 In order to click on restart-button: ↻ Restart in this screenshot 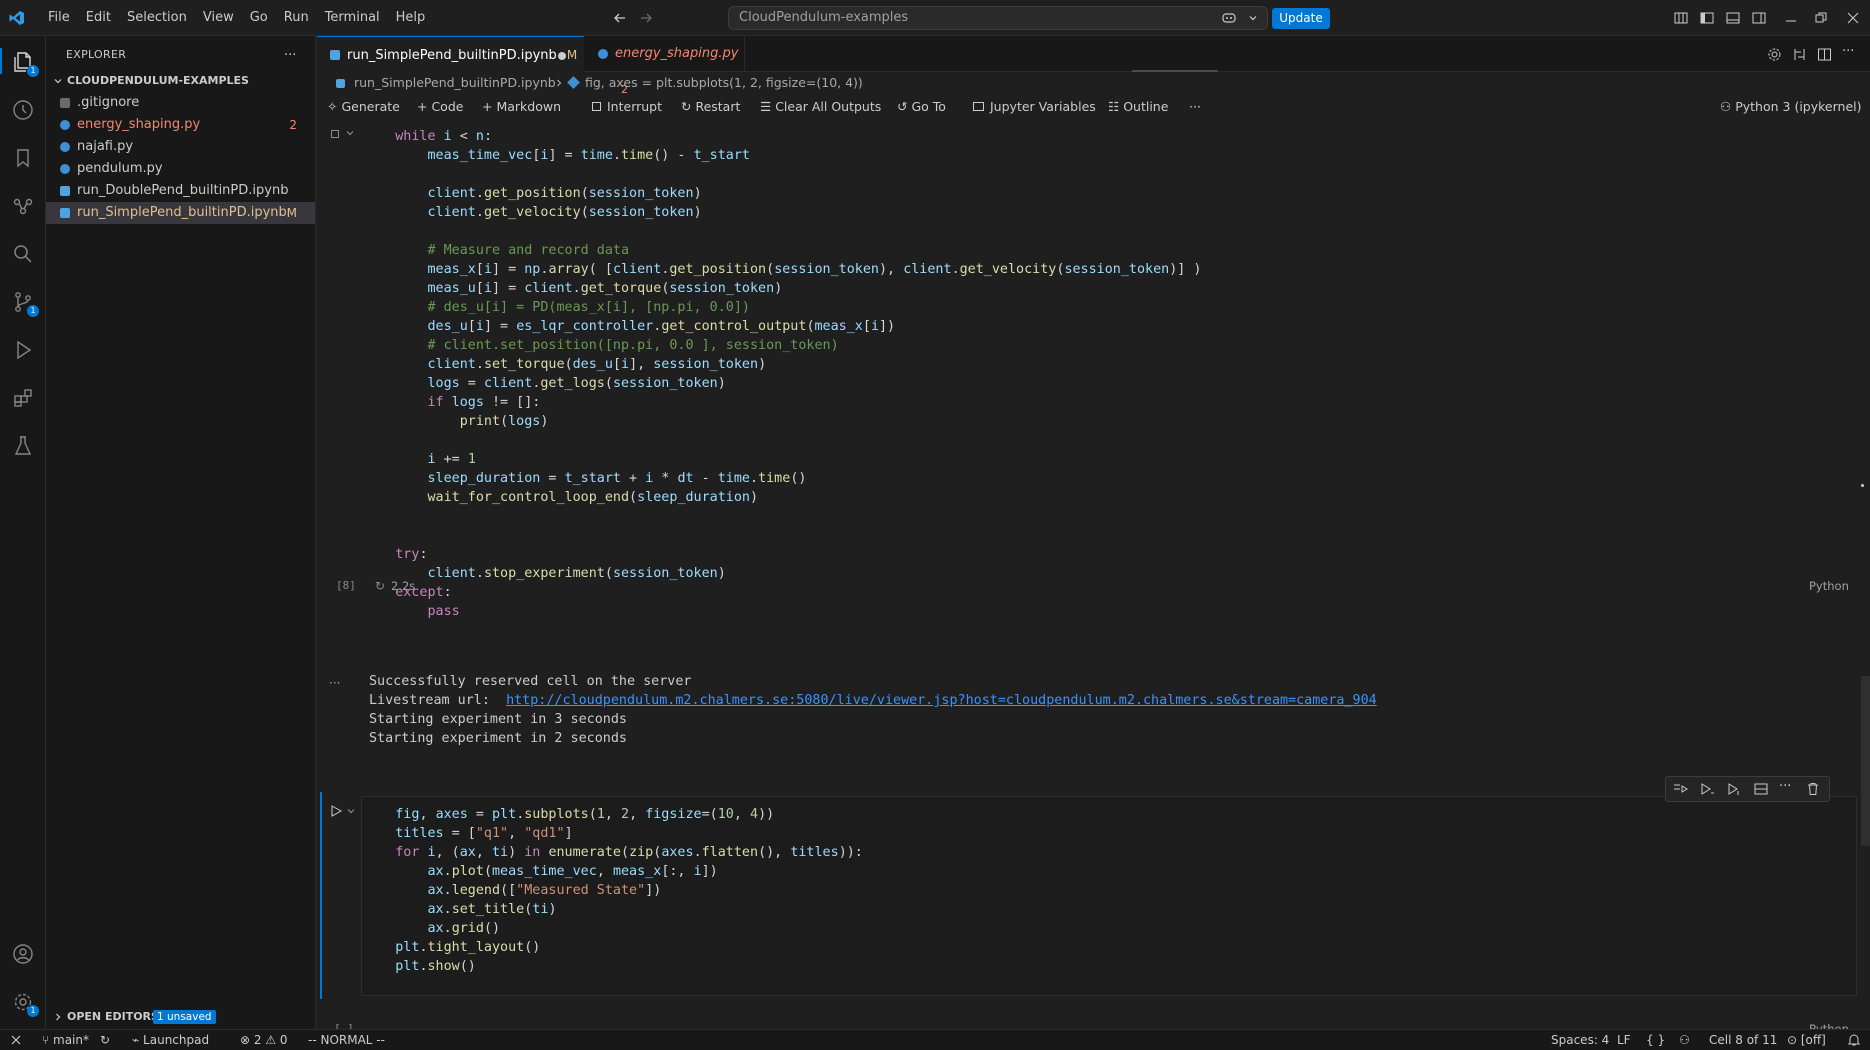, I will do `click(710, 107)`.